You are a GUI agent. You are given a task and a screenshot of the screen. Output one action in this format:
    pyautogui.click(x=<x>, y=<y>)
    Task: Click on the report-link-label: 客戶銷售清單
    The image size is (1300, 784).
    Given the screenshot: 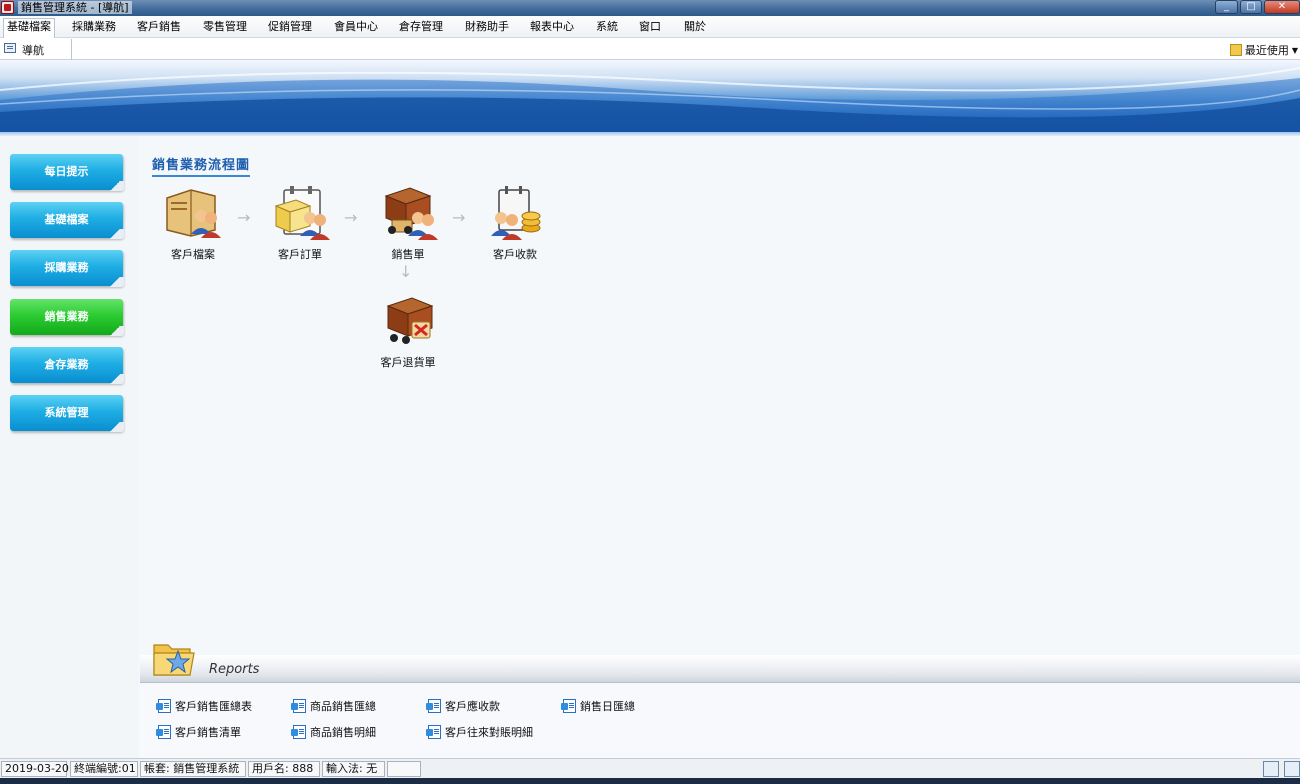 What is the action you would take?
    pyautogui.click(x=208, y=732)
    